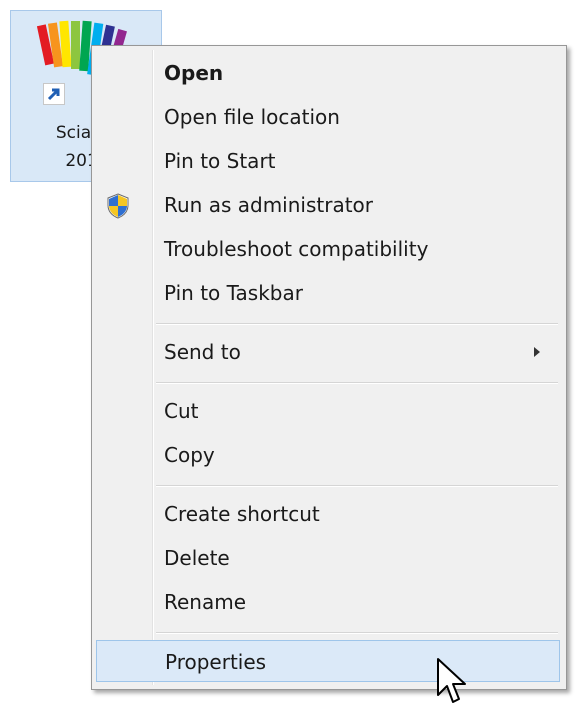 This screenshot has width=579, height=725. What do you see at coordinates (242, 514) in the screenshot?
I see `menu-item-label: Create shortcut` at bounding box center [242, 514].